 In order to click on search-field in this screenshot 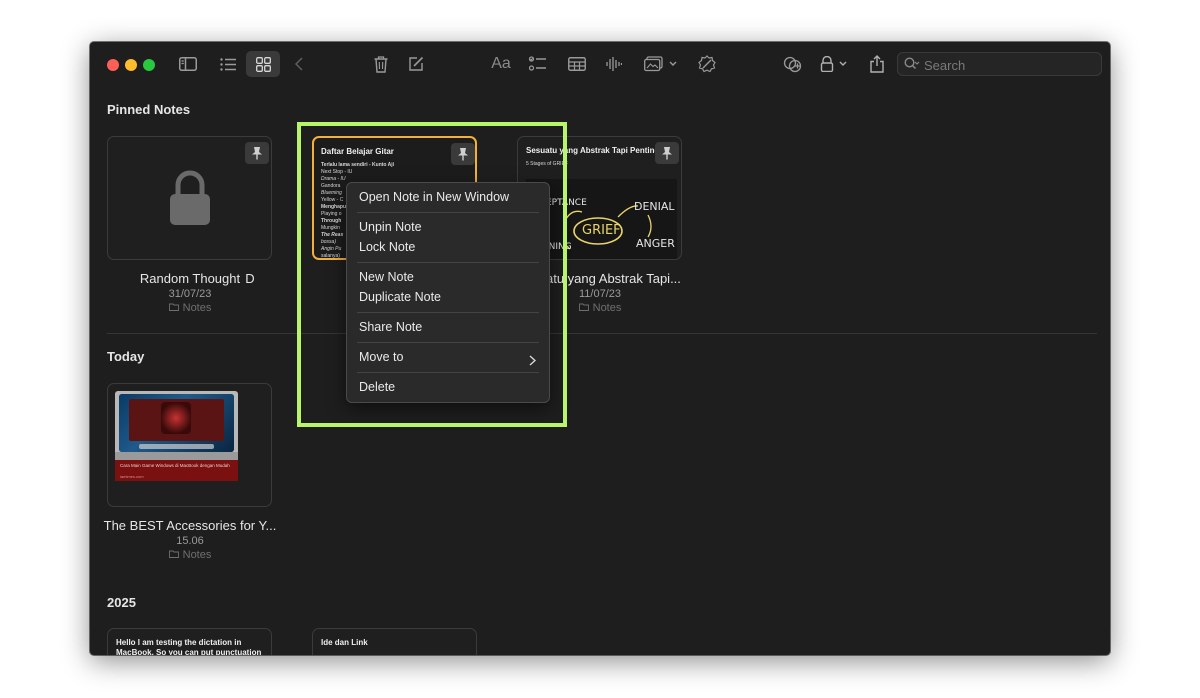, I will do `click(999, 64)`.